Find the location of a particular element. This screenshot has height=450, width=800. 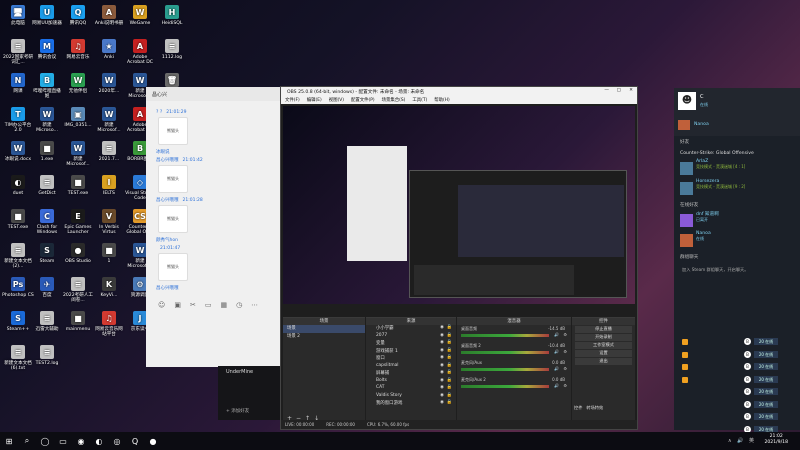

source-item: 屏幕捕 ◉ 🔒 is located at coordinates (411, 374).